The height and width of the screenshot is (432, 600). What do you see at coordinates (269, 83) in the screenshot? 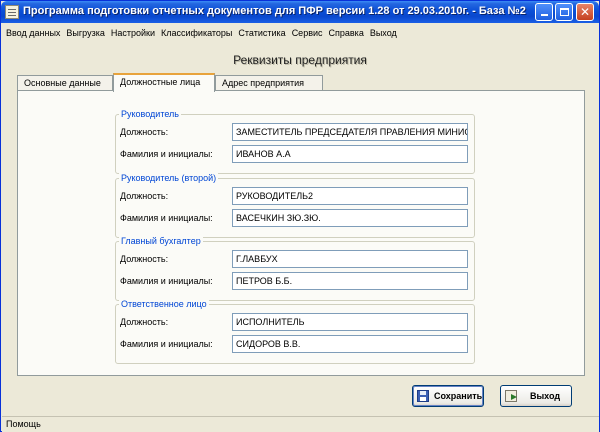
I see `tab-address: Адрес предприятия` at bounding box center [269, 83].